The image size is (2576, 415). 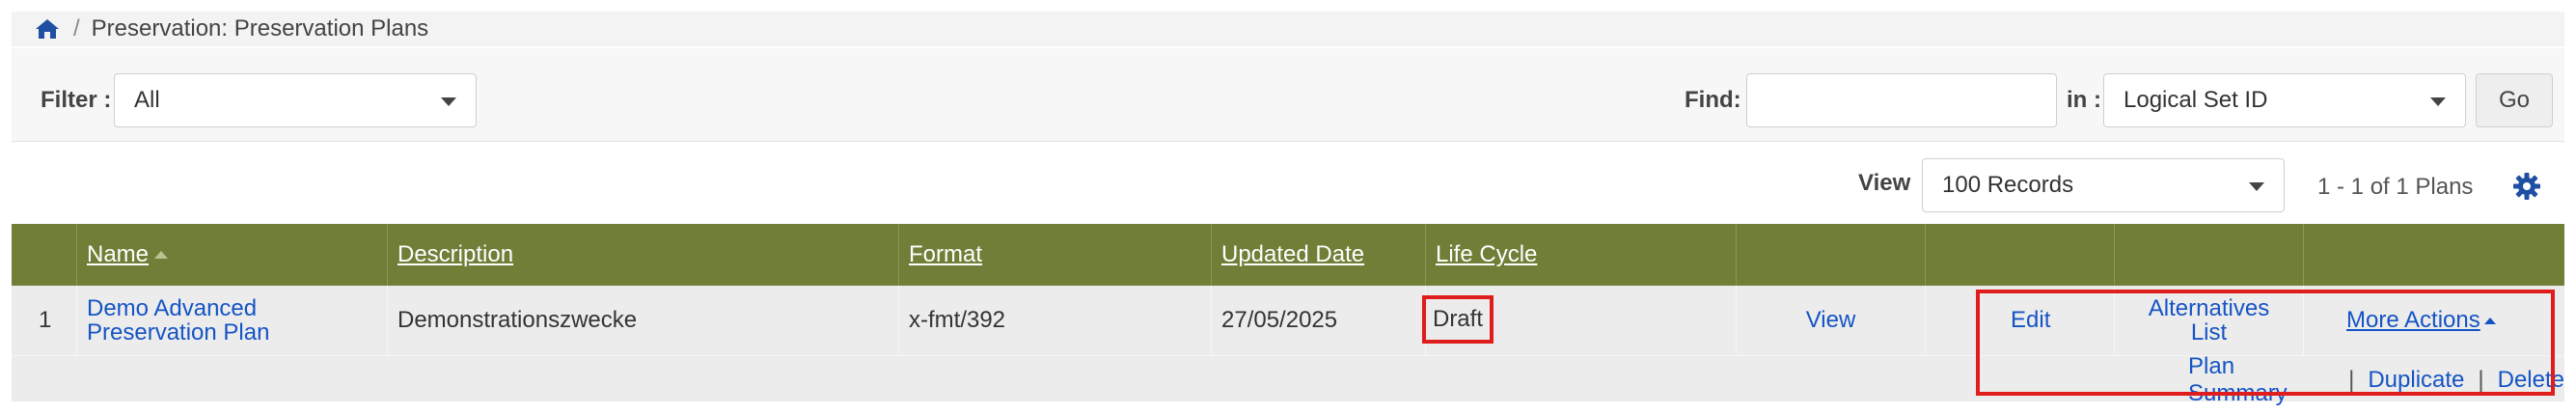 What do you see at coordinates (1902, 100) in the screenshot?
I see `find-input` at bounding box center [1902, 100].